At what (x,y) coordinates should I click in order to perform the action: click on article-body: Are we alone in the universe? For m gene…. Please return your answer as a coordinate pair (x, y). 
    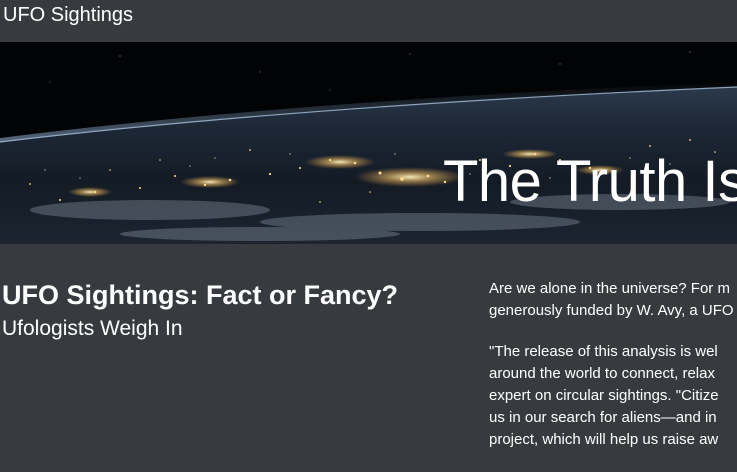
    Looking at the image, I should click on (613, 374).